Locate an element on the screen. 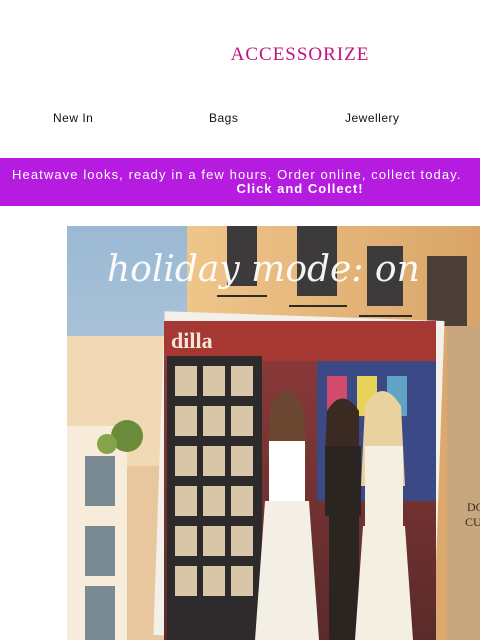  main-nav: New In Bags Jewellery is located at coordinates (240, 119).